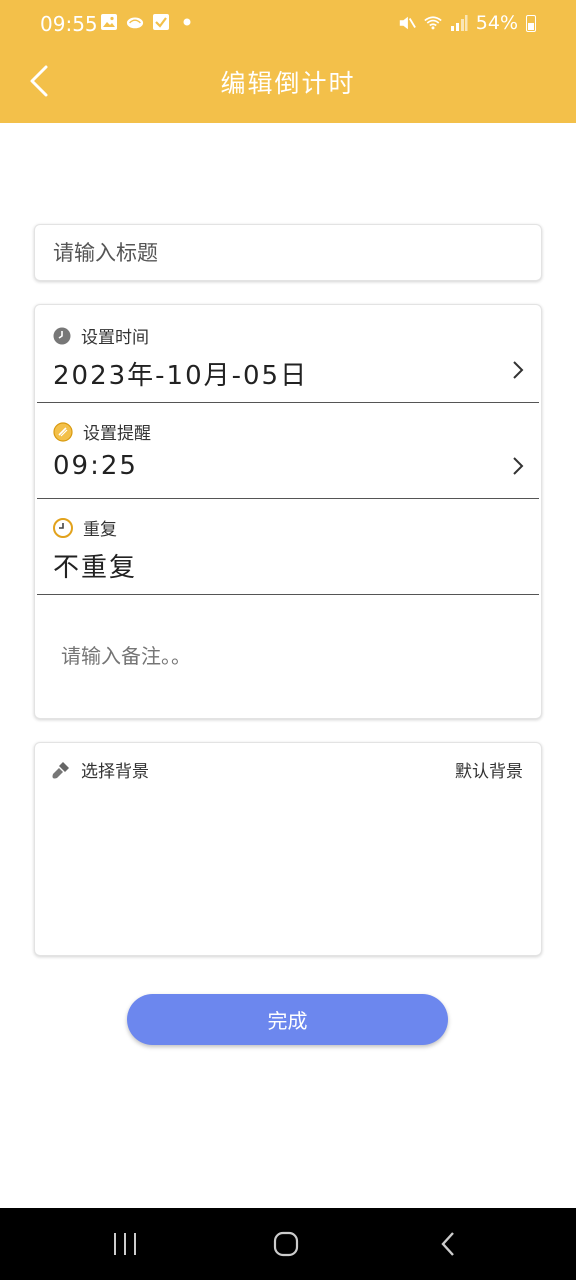 This screenshot has height=1280, width=576. Describe the element at coordinates (95, 466) in the screenshot. I see `set-reminder-value: 09:25` at that location.